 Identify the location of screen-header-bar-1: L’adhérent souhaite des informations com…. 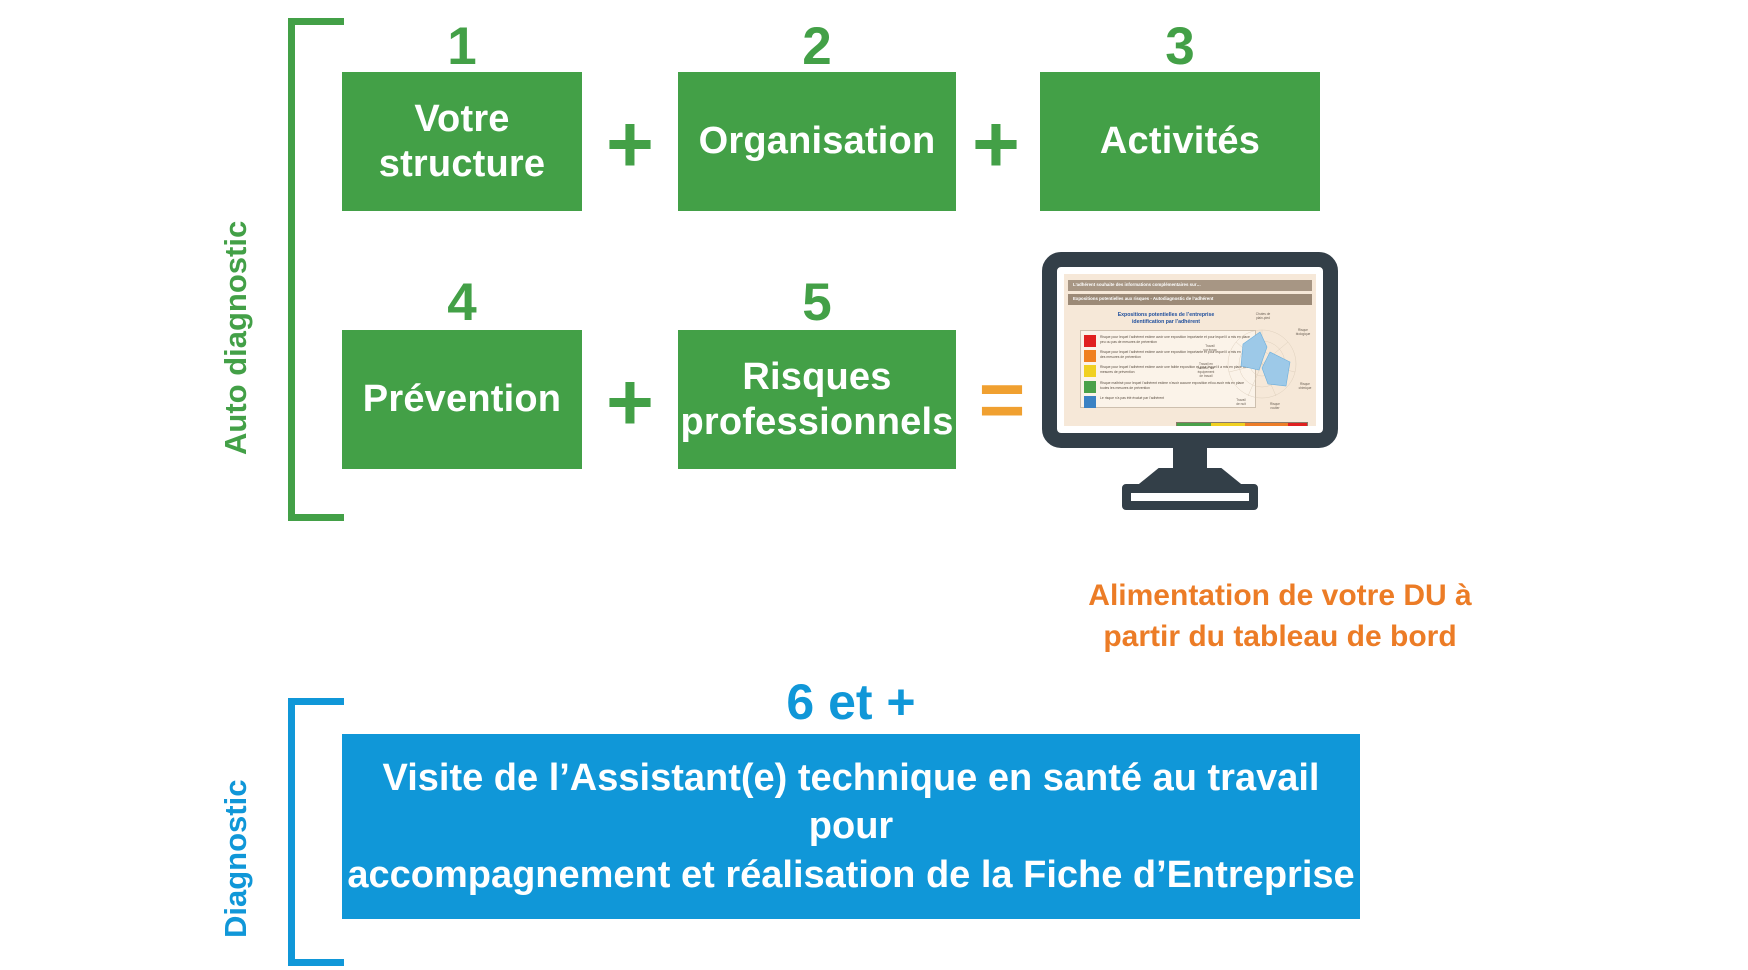
(1190, 285).